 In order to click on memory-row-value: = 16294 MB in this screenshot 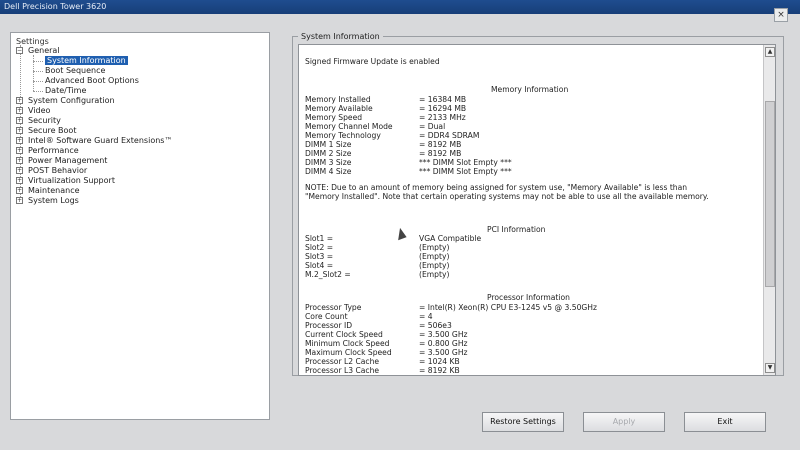, I will do `click(443, 108)`.